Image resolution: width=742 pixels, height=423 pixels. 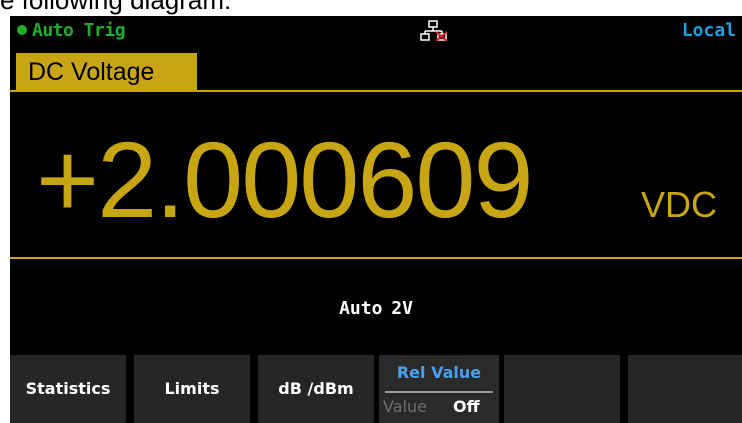 I want to click on main-reading-unit: VDC, so click(x=679, y=204).